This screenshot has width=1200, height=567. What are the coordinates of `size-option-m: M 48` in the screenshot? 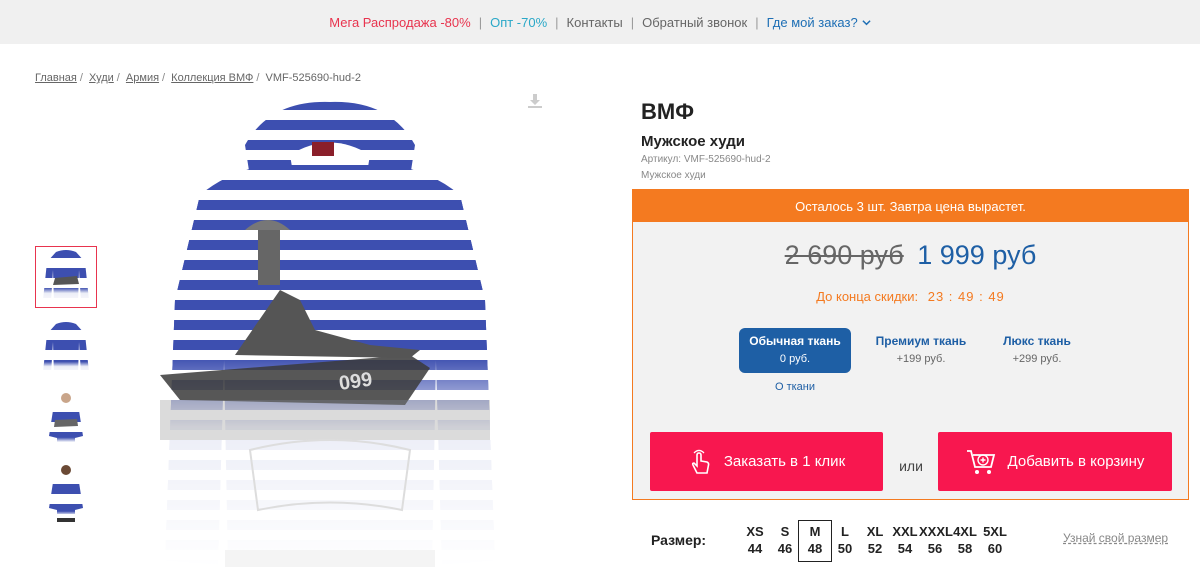 It's located at (815, 541).